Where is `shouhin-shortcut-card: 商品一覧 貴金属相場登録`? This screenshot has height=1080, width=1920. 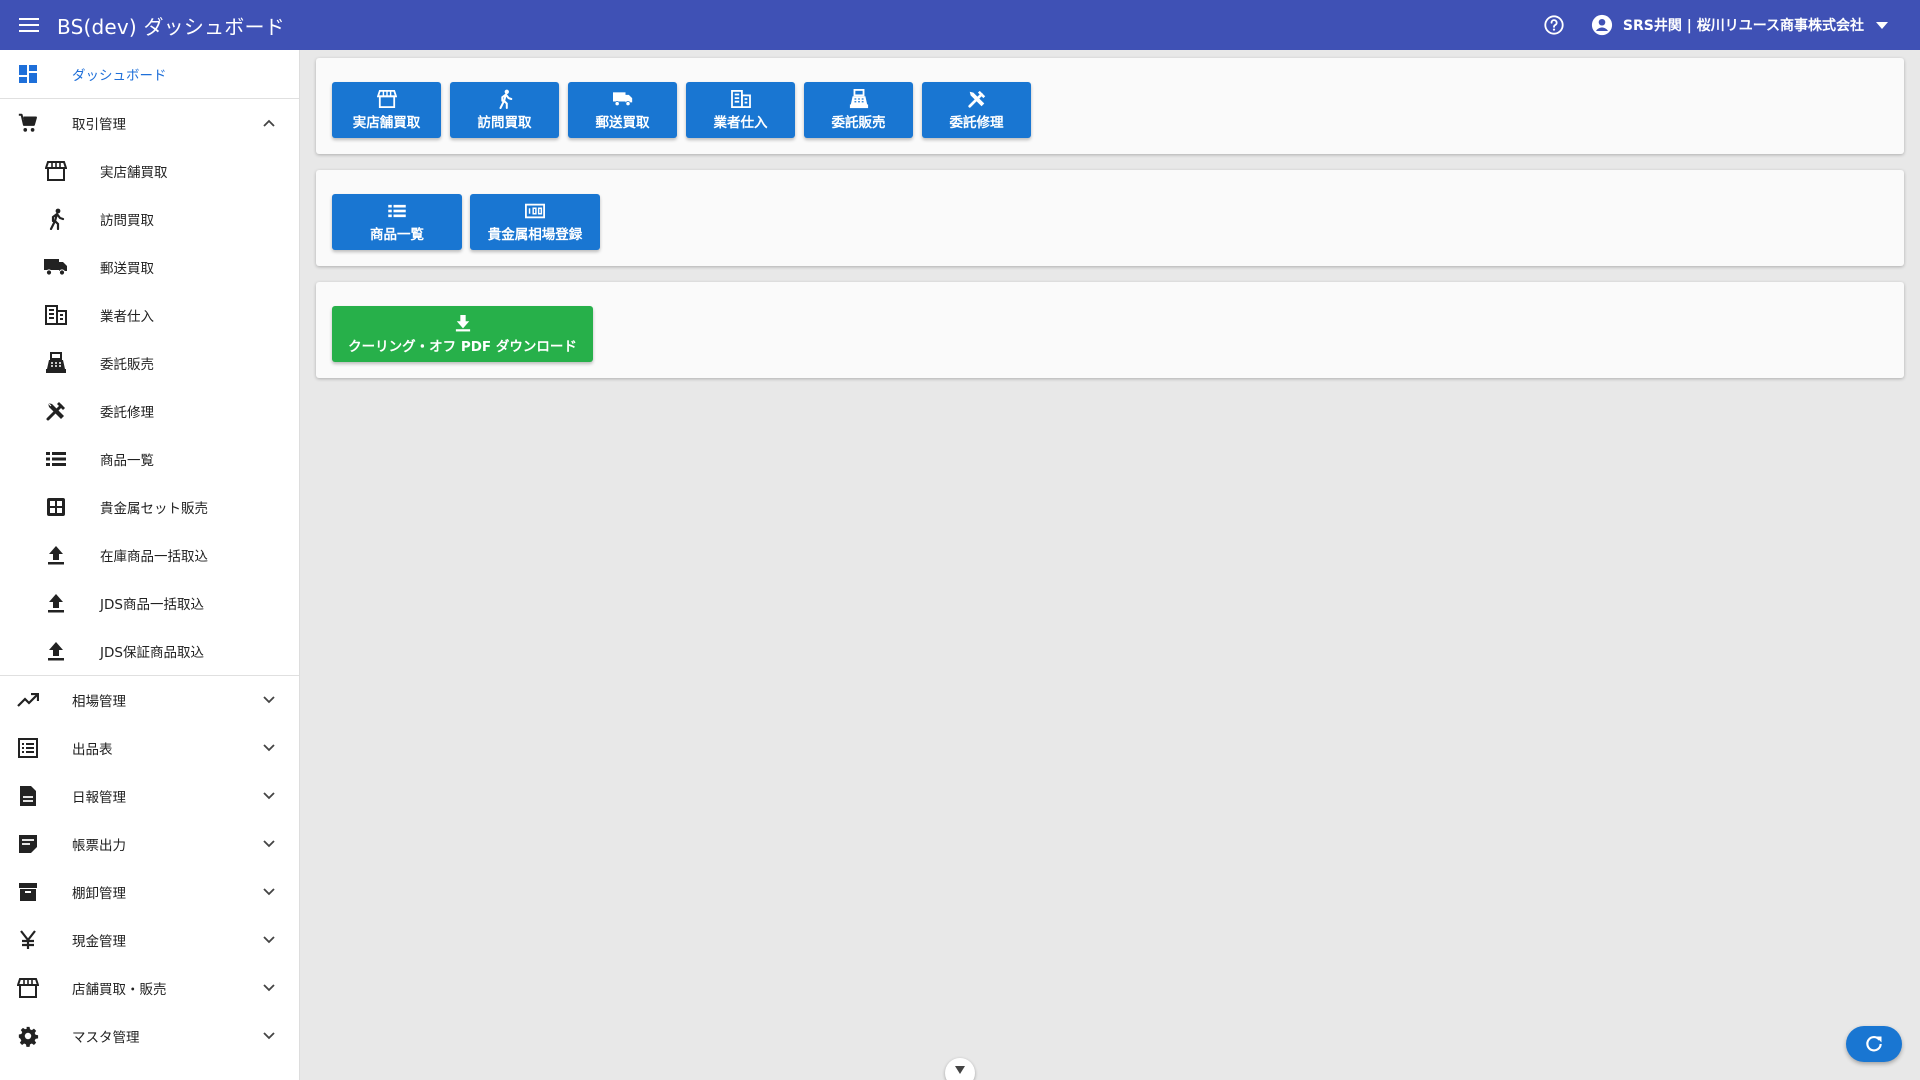
shouhin-shortcut-card: 商品一覧 貴金属相場登録 is located at coordinates (1110, 218).